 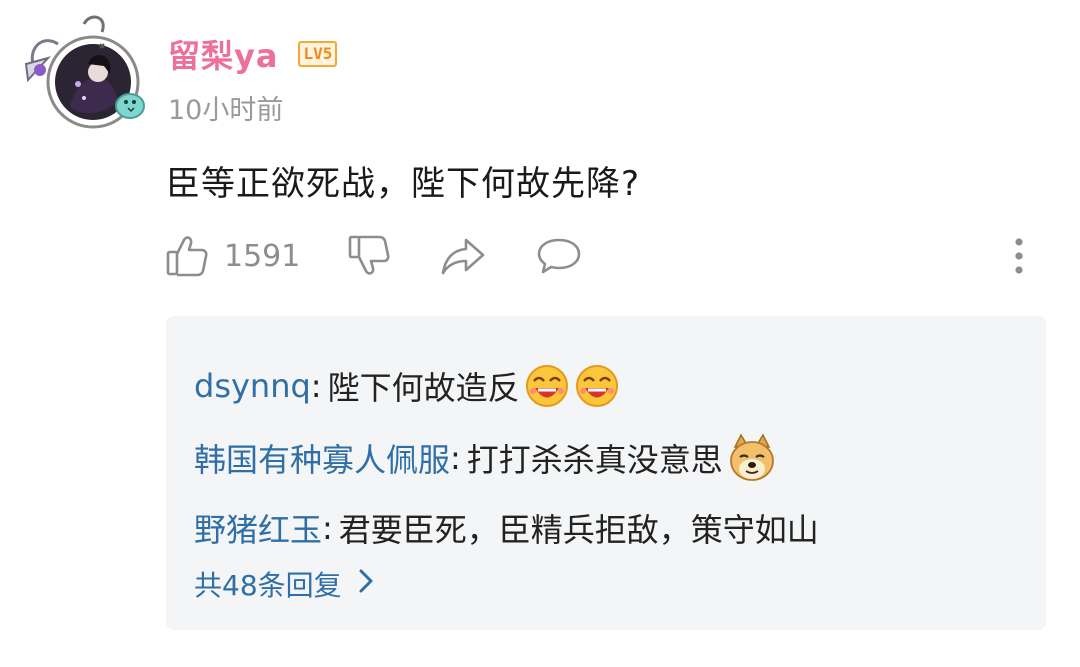 What do you see at coordinates (322, 458) in the screenshot?
I see `reply-author: 韩国有种寡人佩服` at bounding box center [322, 458].